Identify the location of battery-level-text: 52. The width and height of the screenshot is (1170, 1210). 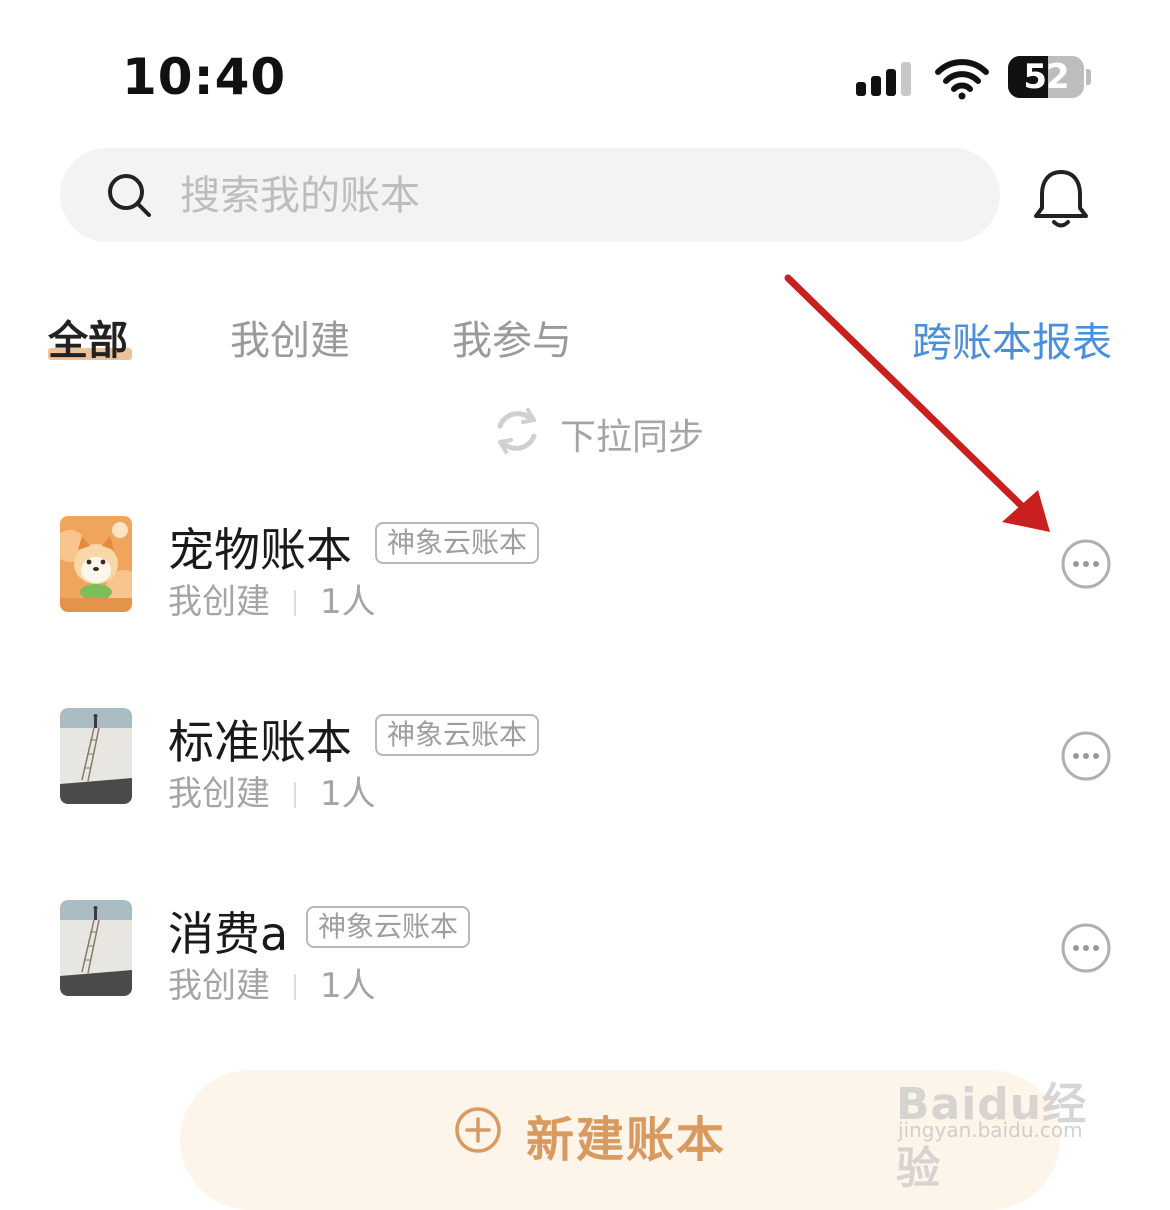
(1046, 77).